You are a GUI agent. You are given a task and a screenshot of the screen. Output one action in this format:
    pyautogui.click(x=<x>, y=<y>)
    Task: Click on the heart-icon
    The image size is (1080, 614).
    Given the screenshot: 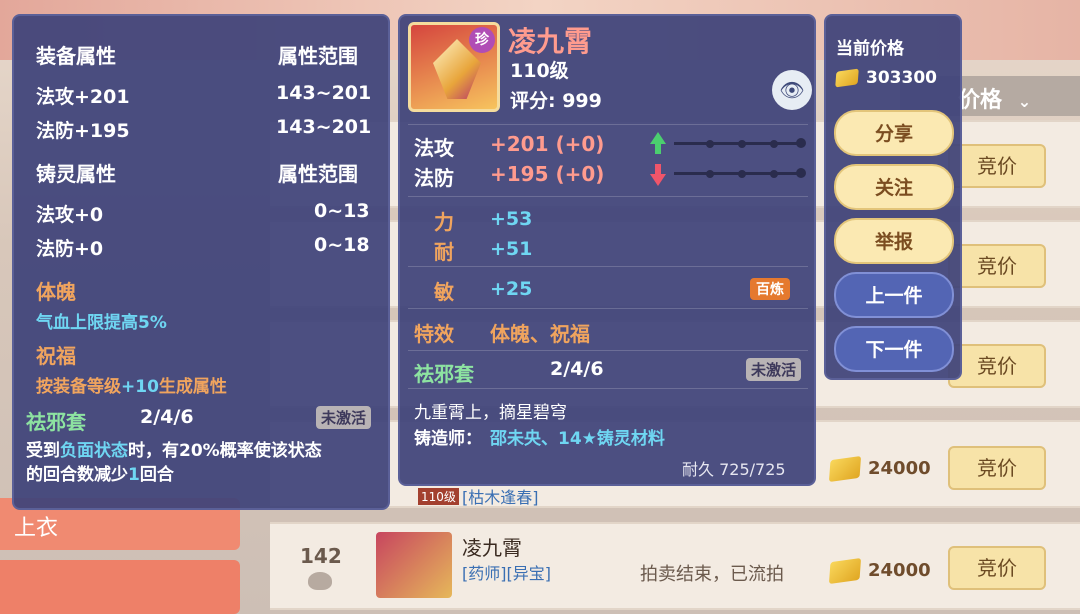 What is the action you would take?
    pyautogui.click(x=320, y=581)
    